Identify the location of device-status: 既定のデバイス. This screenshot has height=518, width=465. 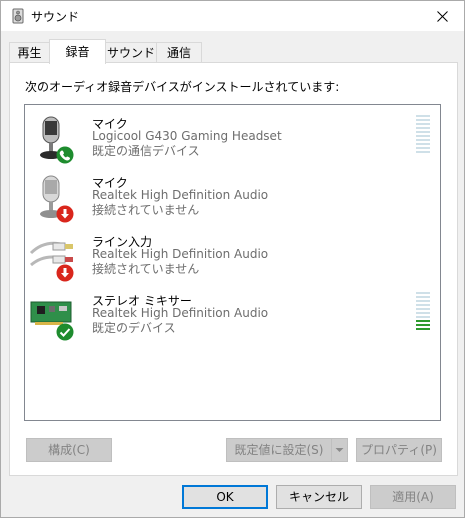
(134, 328).